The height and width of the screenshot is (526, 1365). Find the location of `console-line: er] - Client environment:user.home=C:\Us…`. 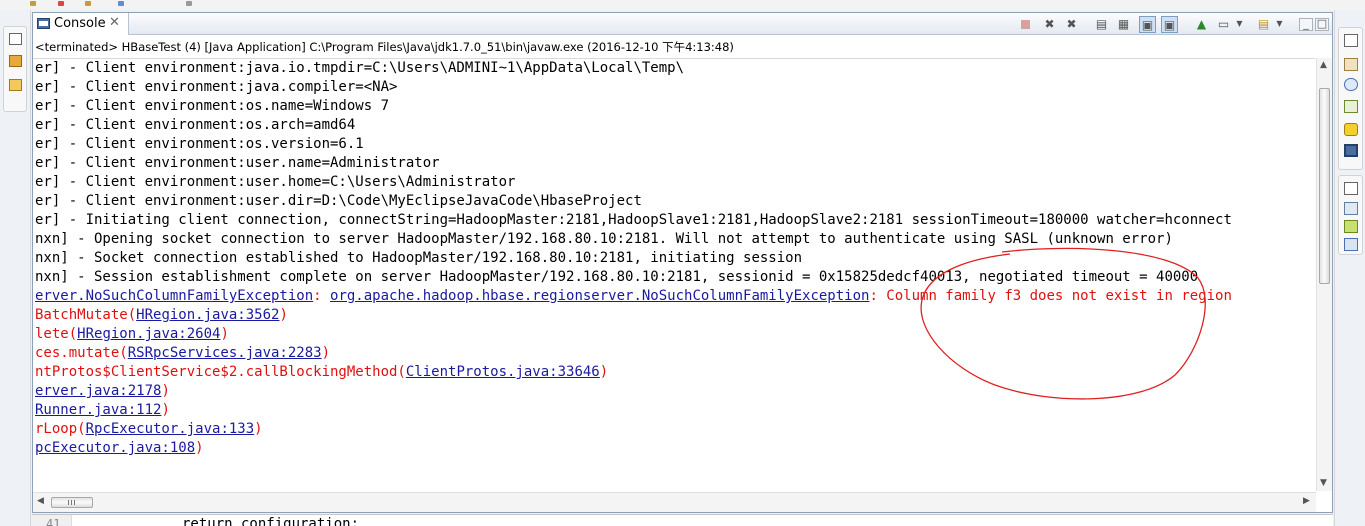

console-line: er] - Client environment:user.home=C:\Us… is located at coordinates (275, 182).